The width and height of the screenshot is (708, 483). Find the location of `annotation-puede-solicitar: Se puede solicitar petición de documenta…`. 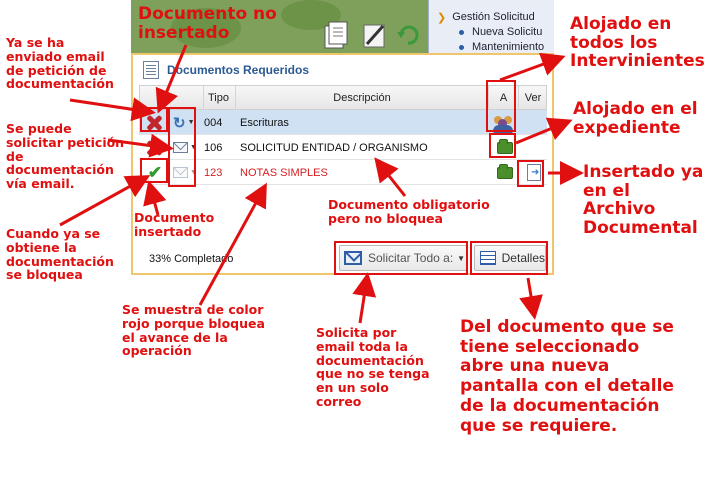

annotation-puede-solicitar: Se puede solicitar petición de documenta… is located at coordinates (65, 156).